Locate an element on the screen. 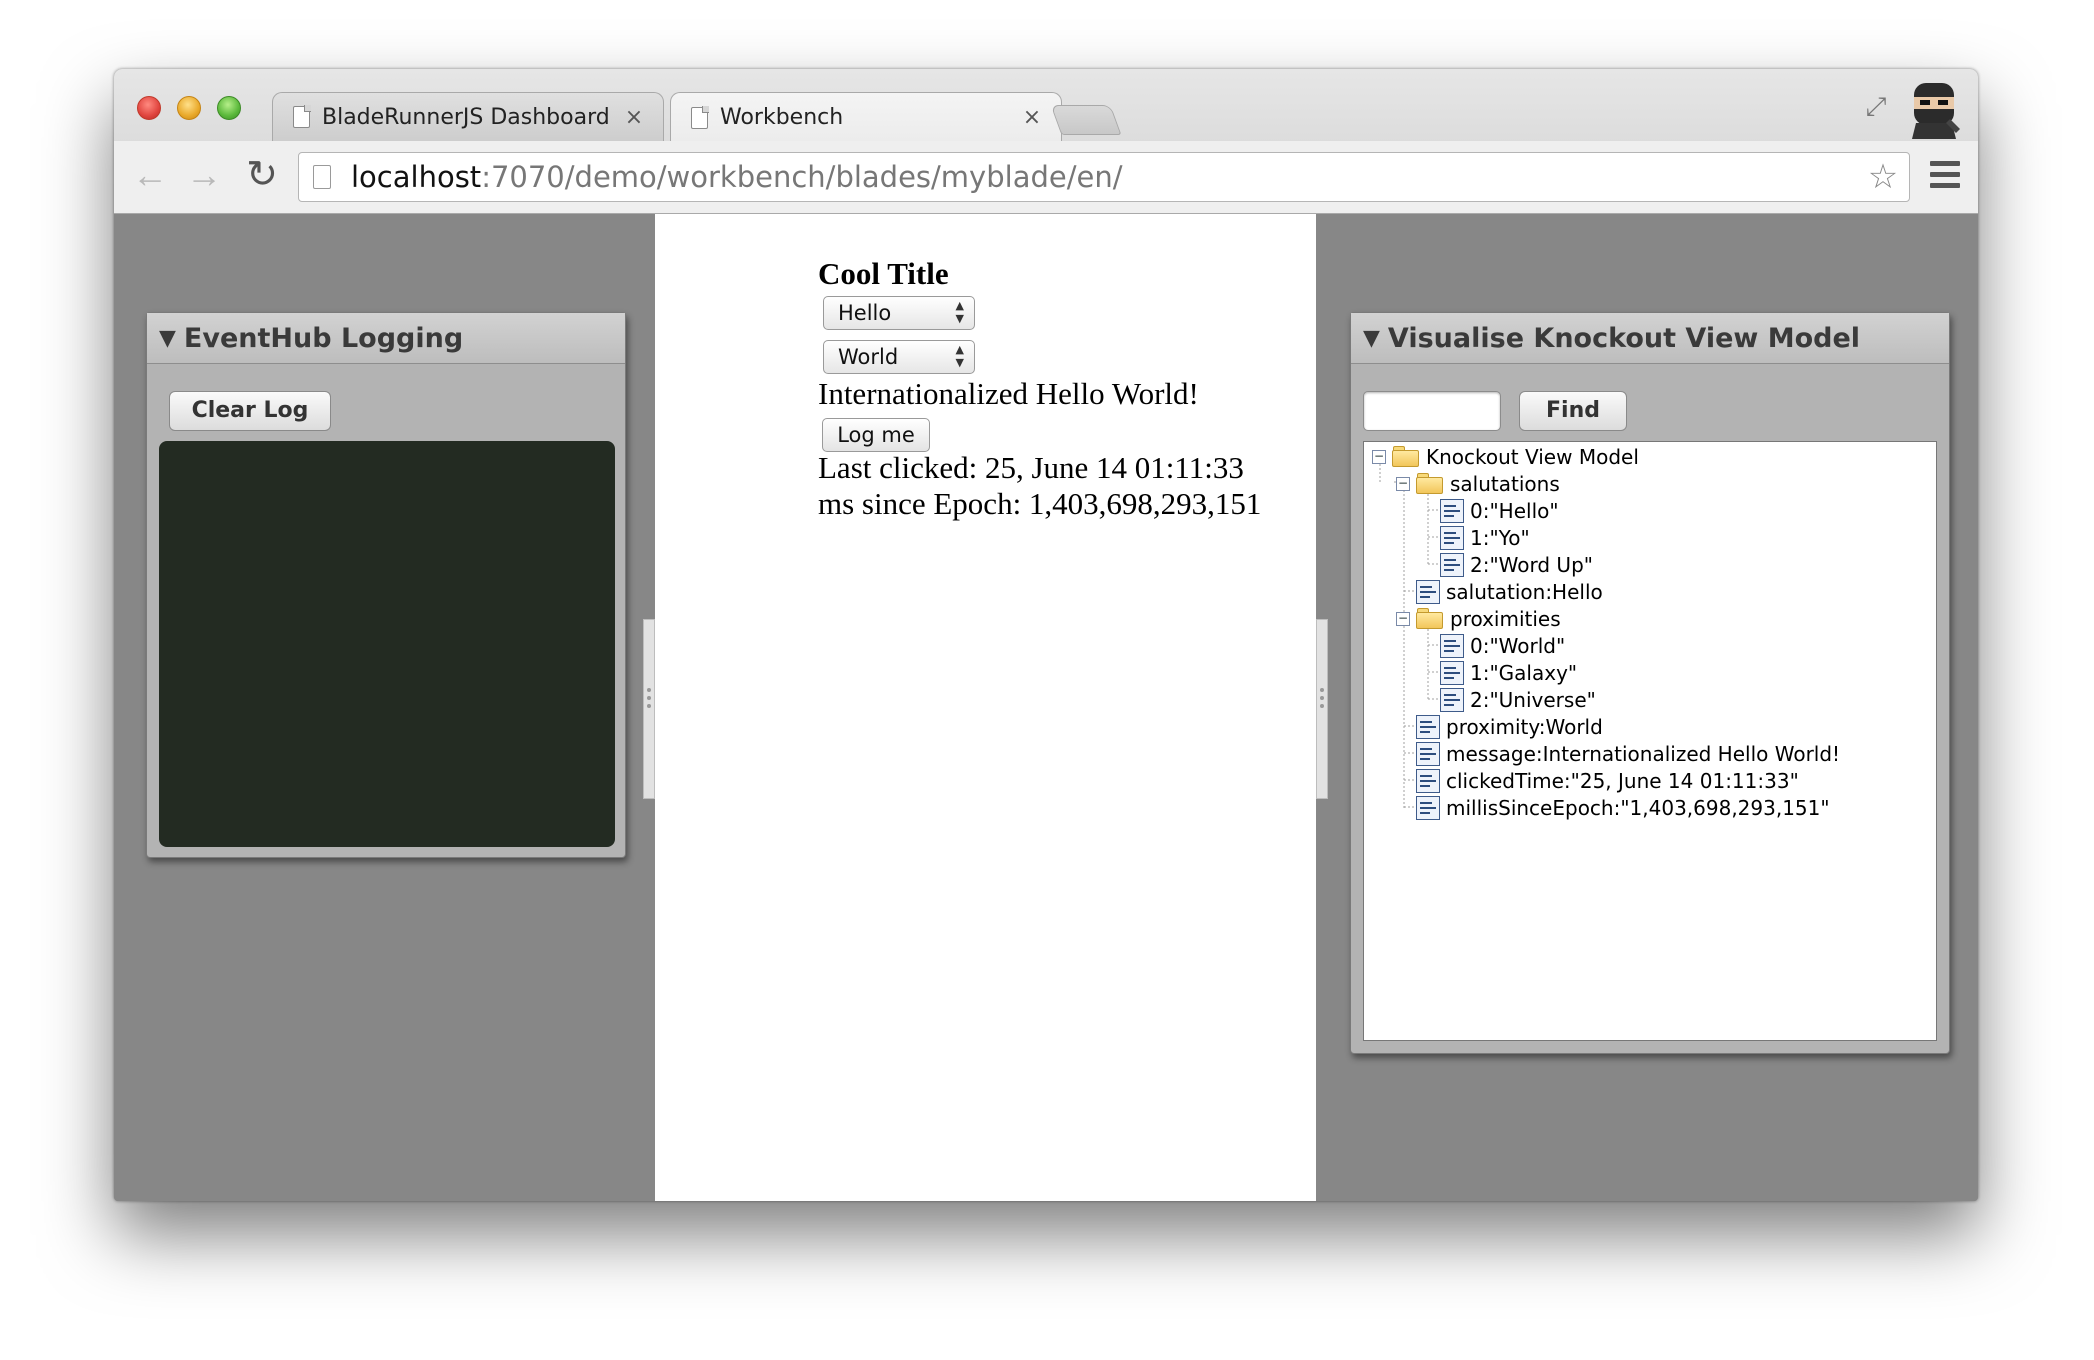 This screenshot has width=2094, height=1360. tree-node-label: 2:"Word Up" is located at coordinates (1531, 565).